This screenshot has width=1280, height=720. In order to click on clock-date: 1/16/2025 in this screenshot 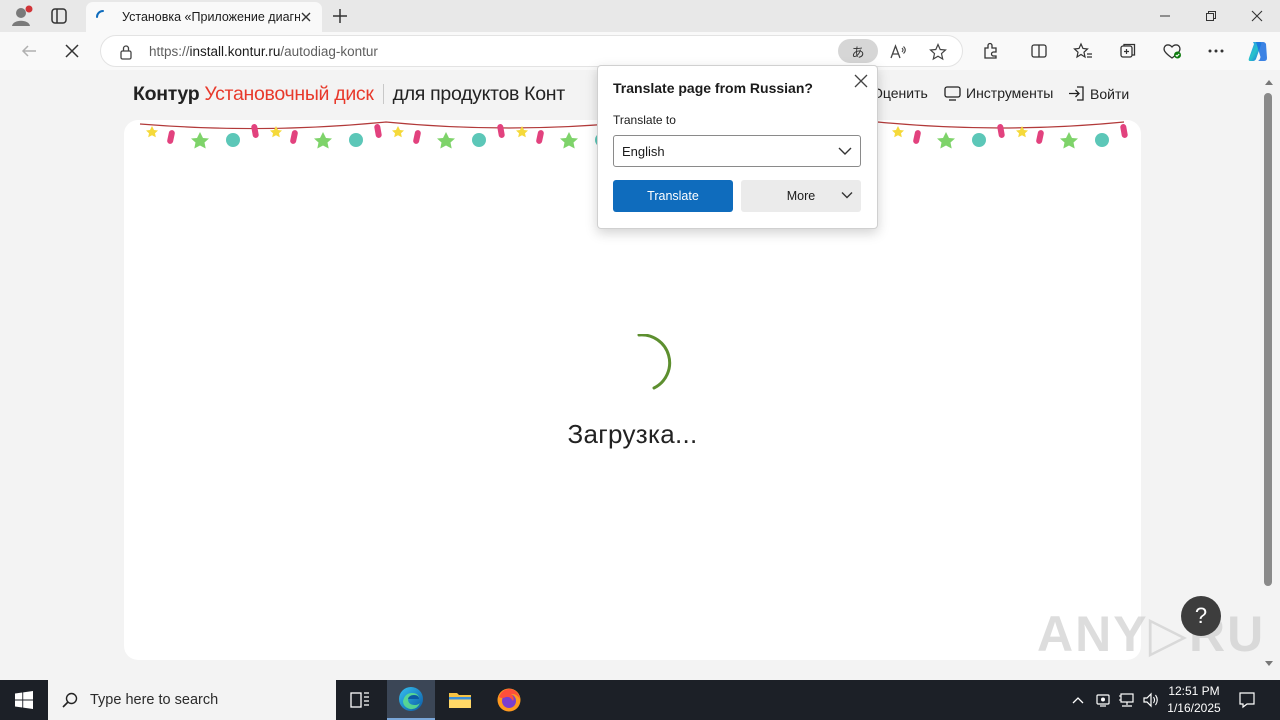, I will do `click(1194, 708)`.